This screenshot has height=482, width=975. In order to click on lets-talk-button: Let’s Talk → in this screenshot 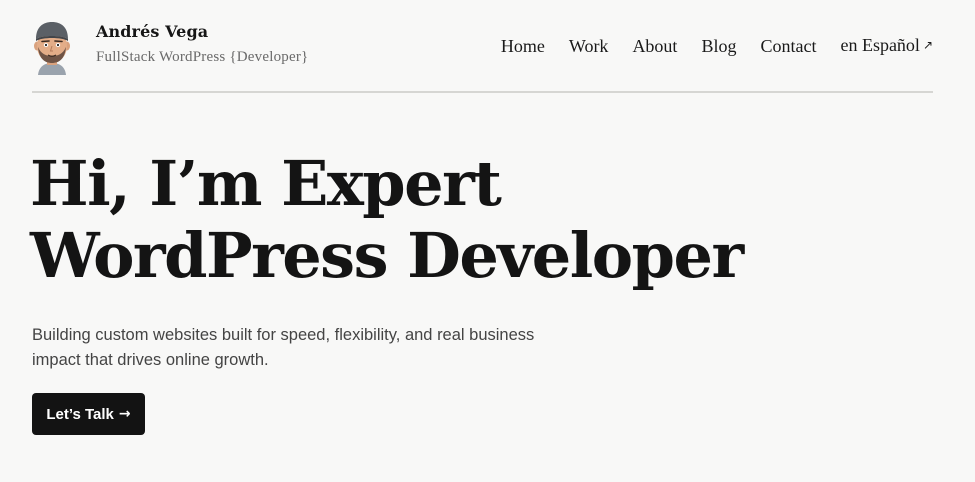, I will do `click(88, 414)`.